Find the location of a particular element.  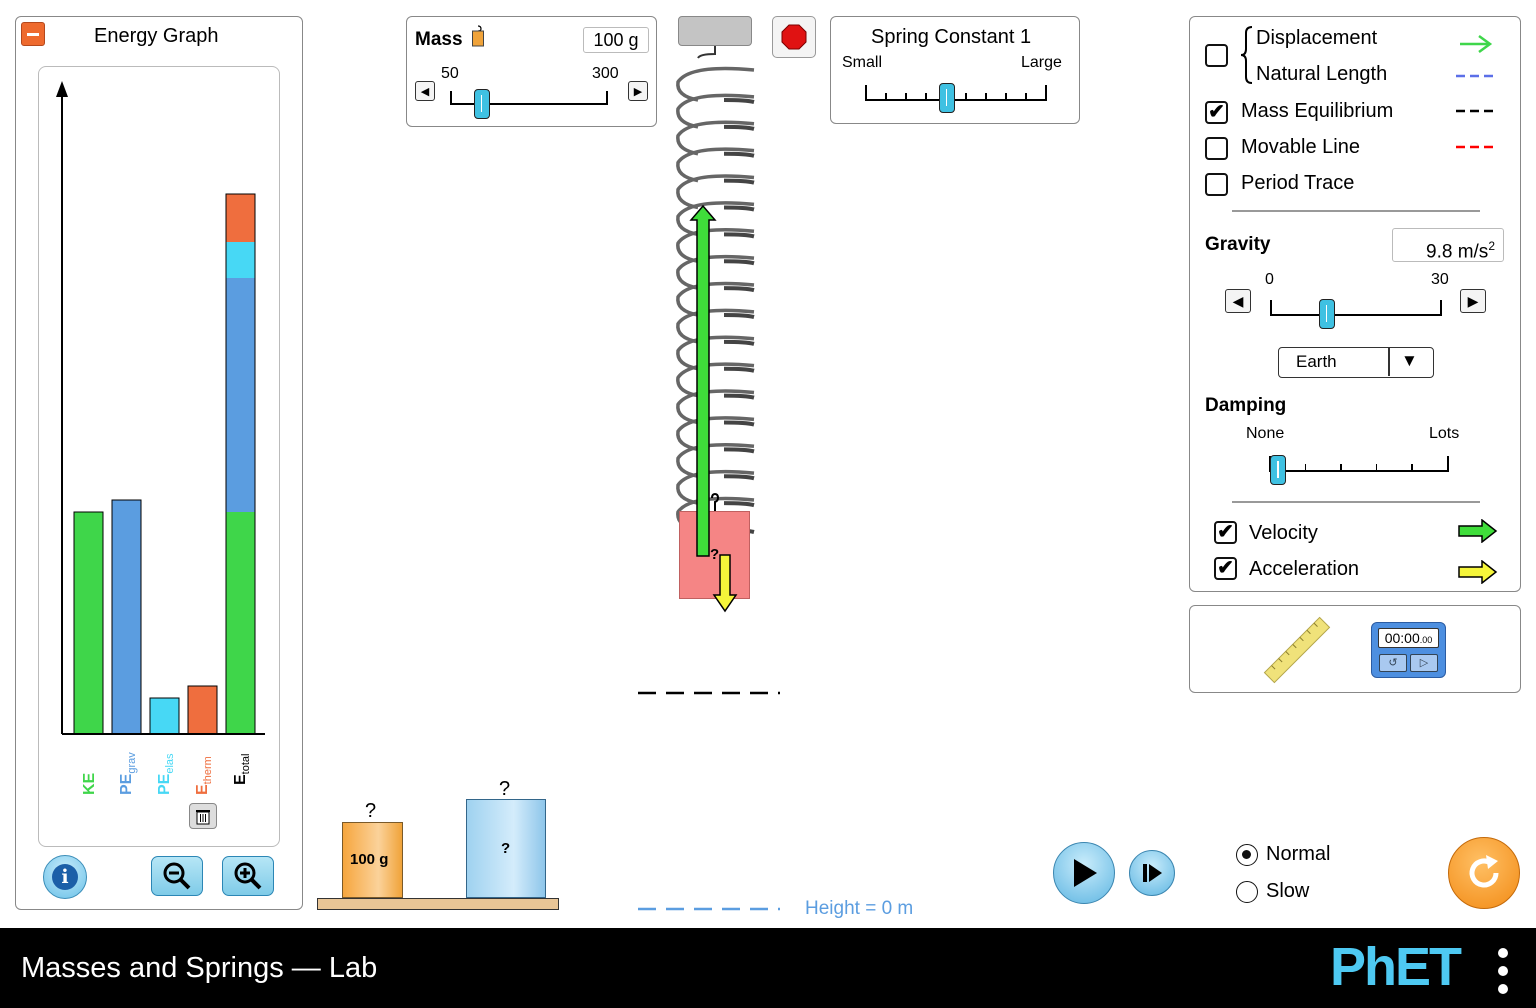

zoom-out-button is located at coordinates (177, 876).